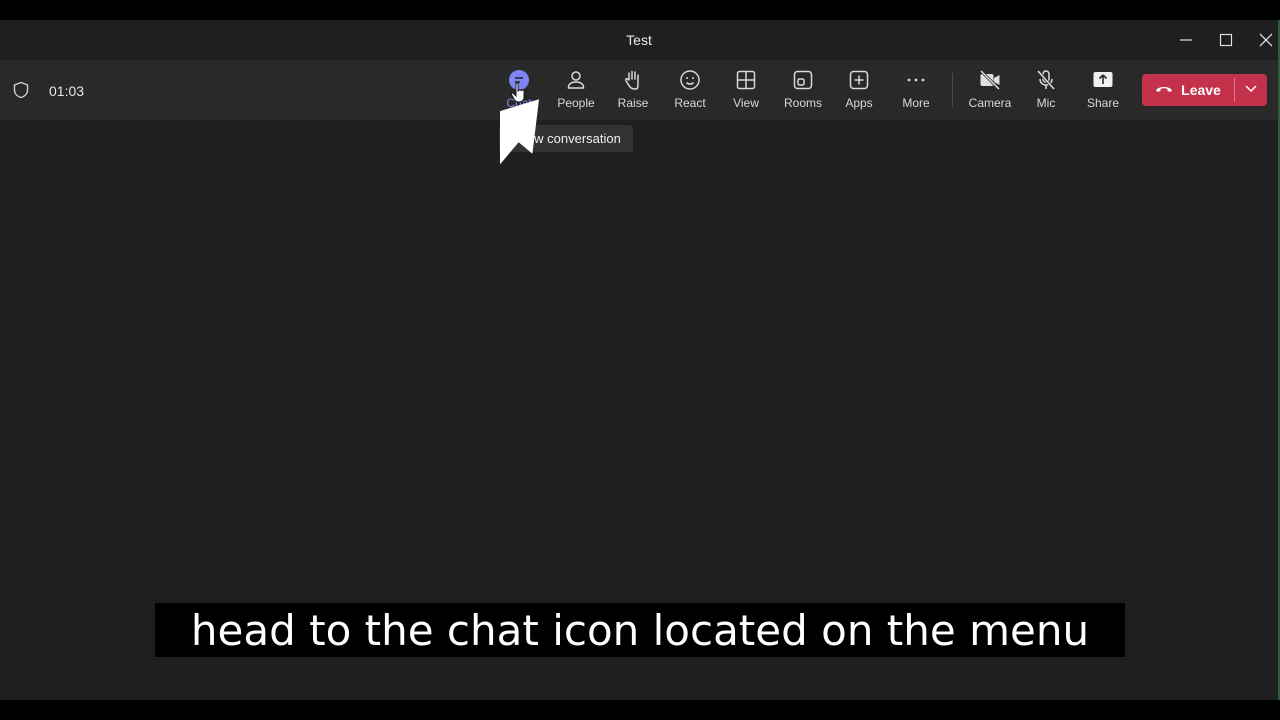  I want to click on view-label: View, so click(746, 103).